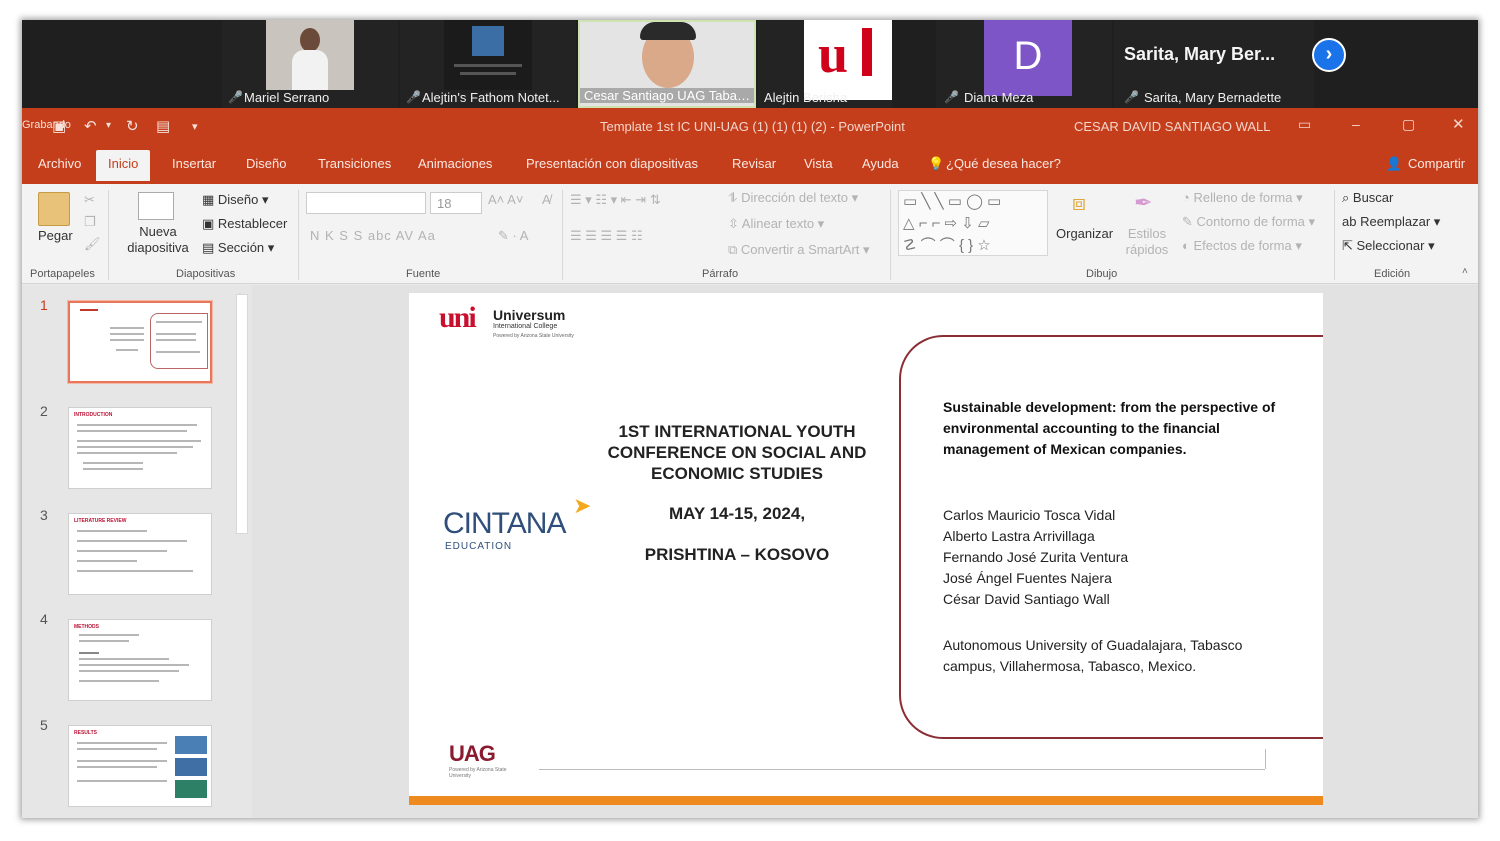  Describe the element at coordinates (140, 766) in the screenshot. I see `slide-thumbnail-5: RESULTS` at that location.